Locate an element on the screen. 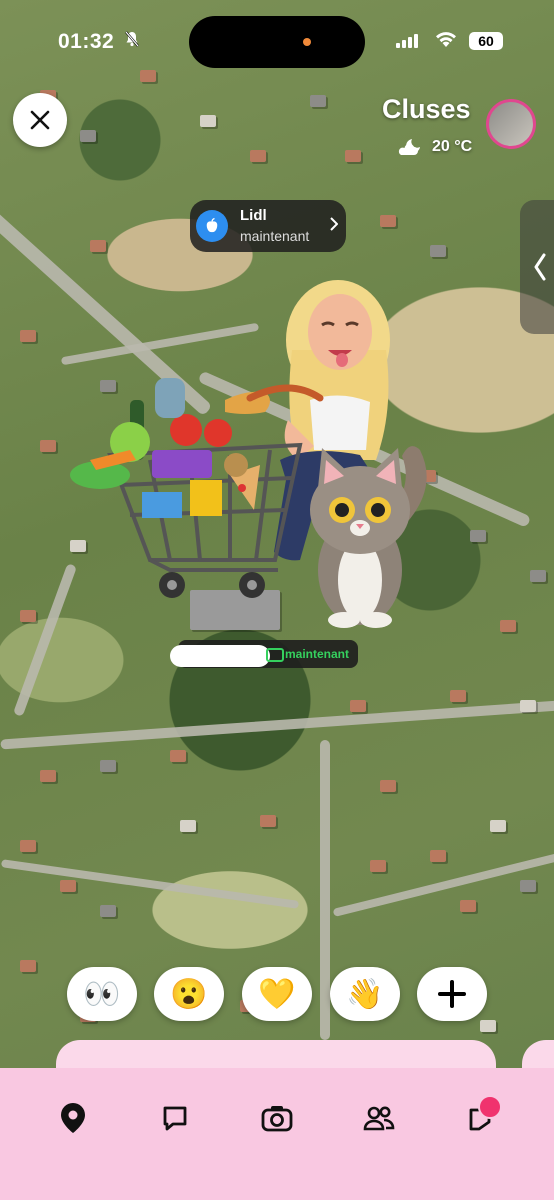 This screenshot has height=1200, width=554. profile-avatar is located at coordinates (511, 124).